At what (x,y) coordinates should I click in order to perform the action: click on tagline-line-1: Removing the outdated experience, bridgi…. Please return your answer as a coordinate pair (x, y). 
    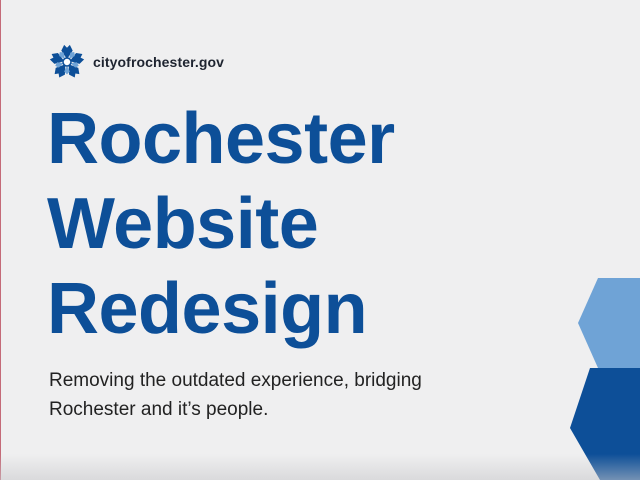
    Looking at the image, I should click on (235, 380).